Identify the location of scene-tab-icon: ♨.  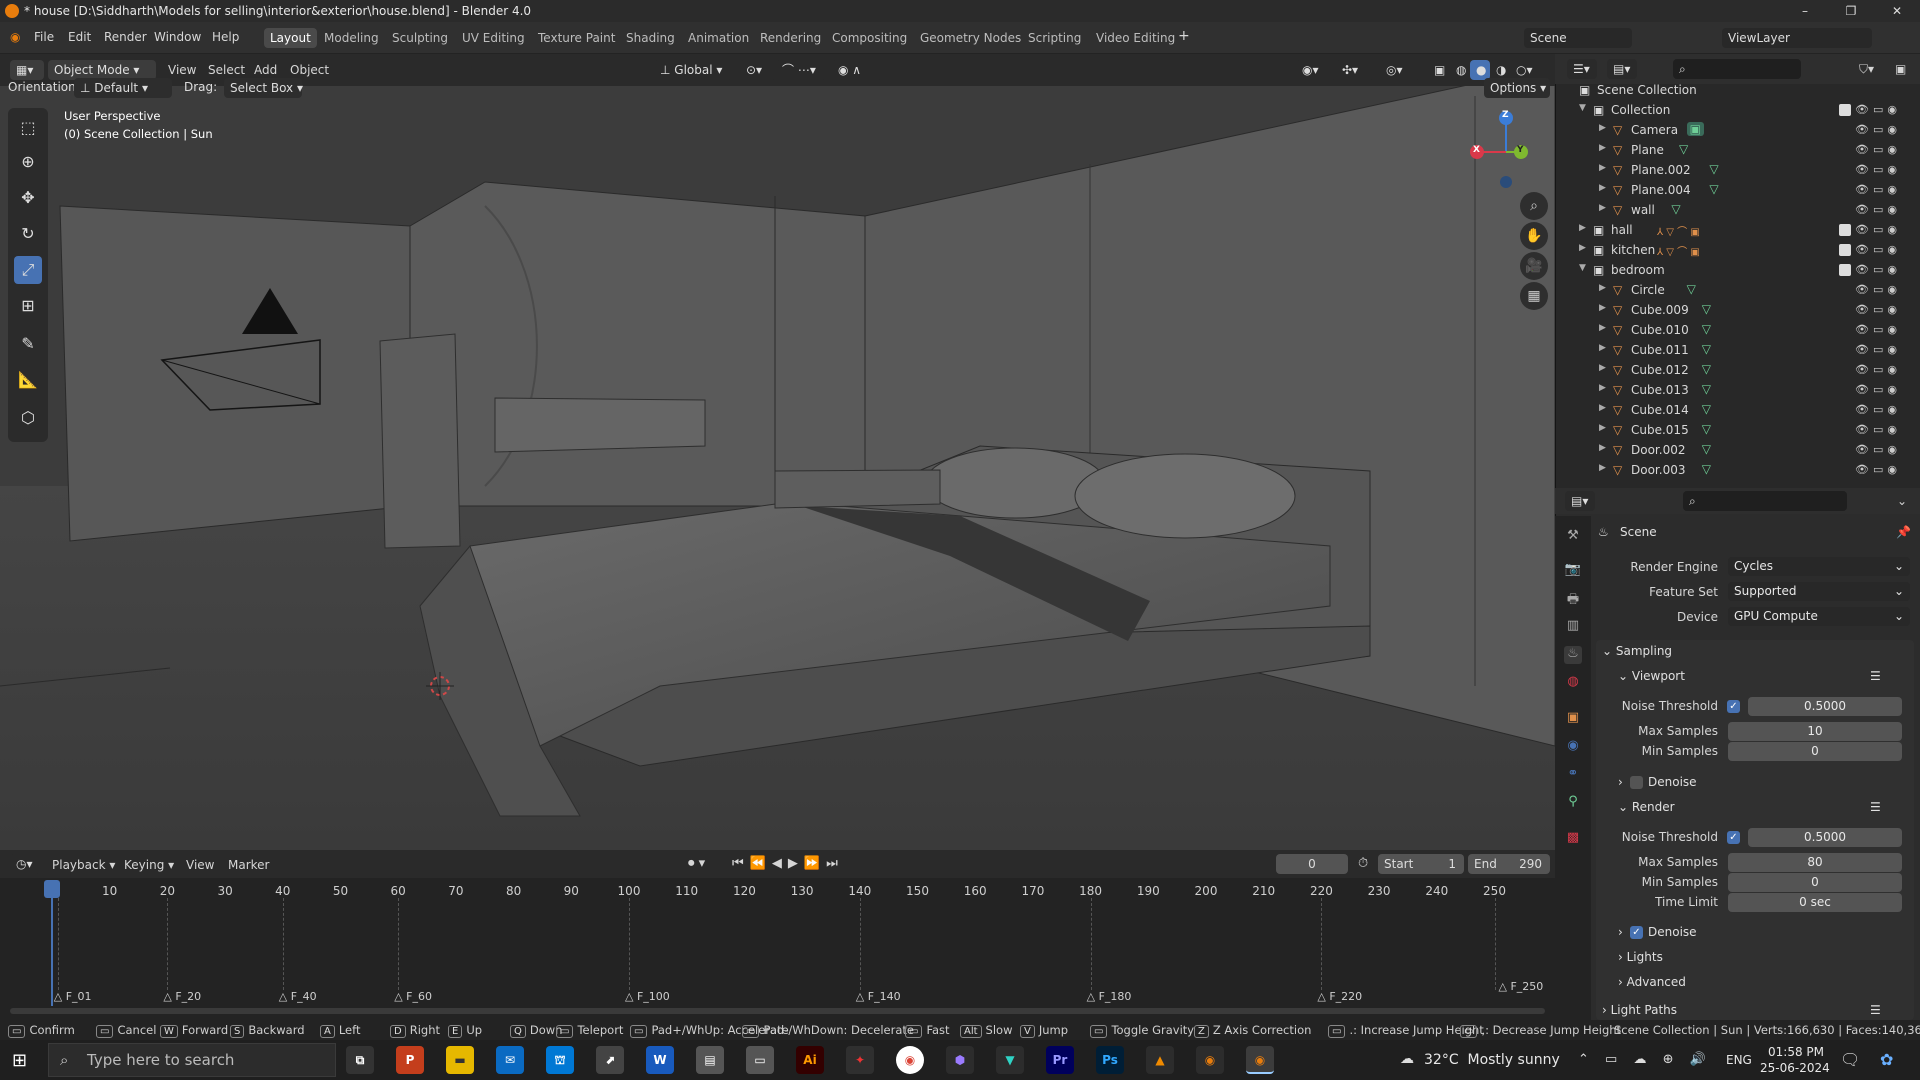
(1573, 655).